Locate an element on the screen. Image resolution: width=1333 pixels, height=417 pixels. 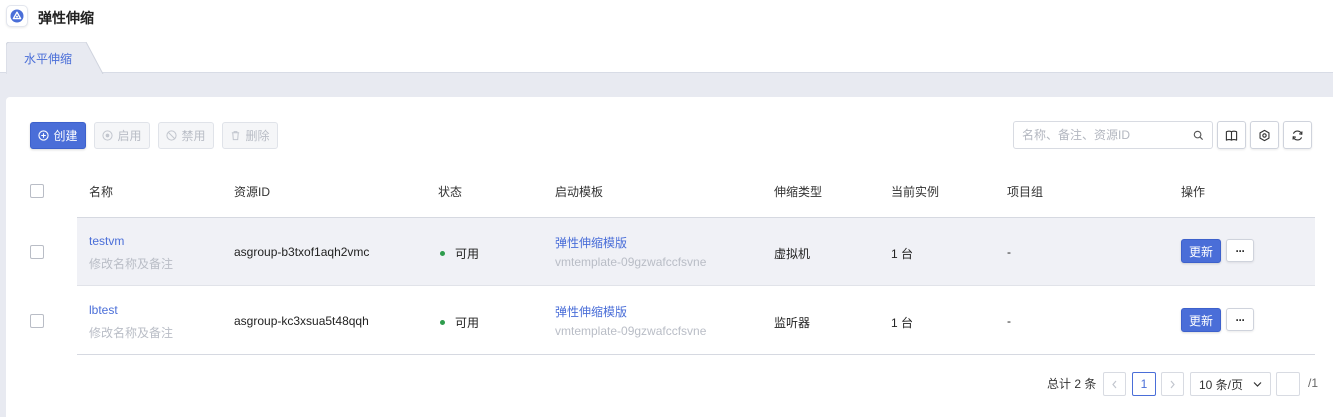
total-pages: /1 is located at coordinates (1313, 383).